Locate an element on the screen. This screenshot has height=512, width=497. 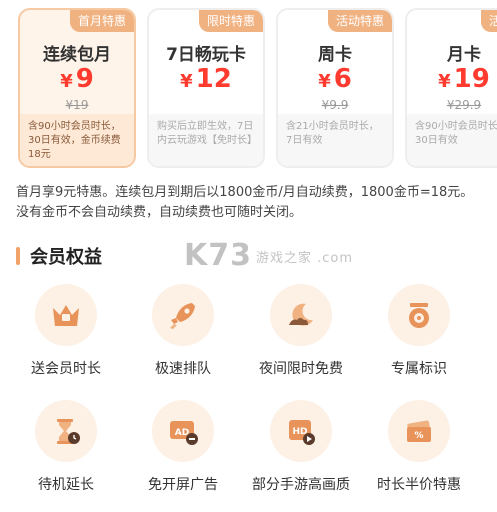
plan-description: 含90小时会员时长，30日有效 is located at coordinates (452, 140).